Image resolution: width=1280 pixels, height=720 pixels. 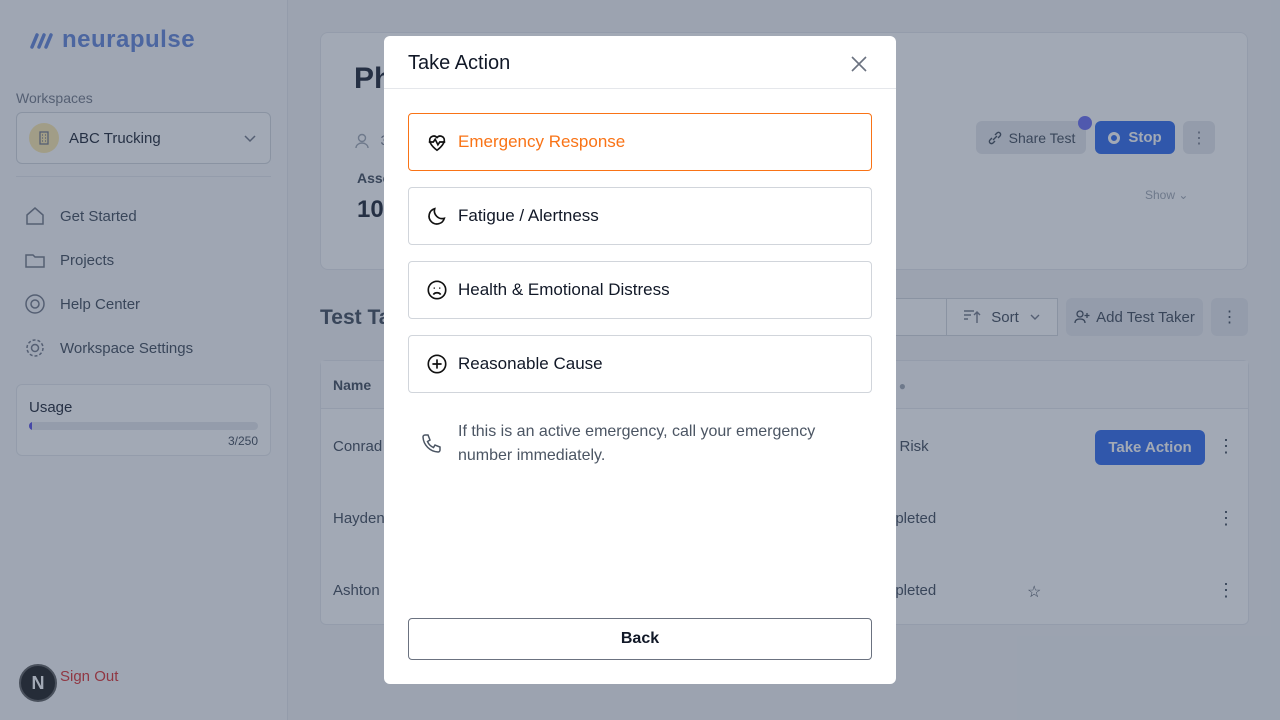 What do you see at coordinates (640, 142) in the screenshot?
I see `option-emergency-response: Emergency Response` at bounding box center [640, 142].